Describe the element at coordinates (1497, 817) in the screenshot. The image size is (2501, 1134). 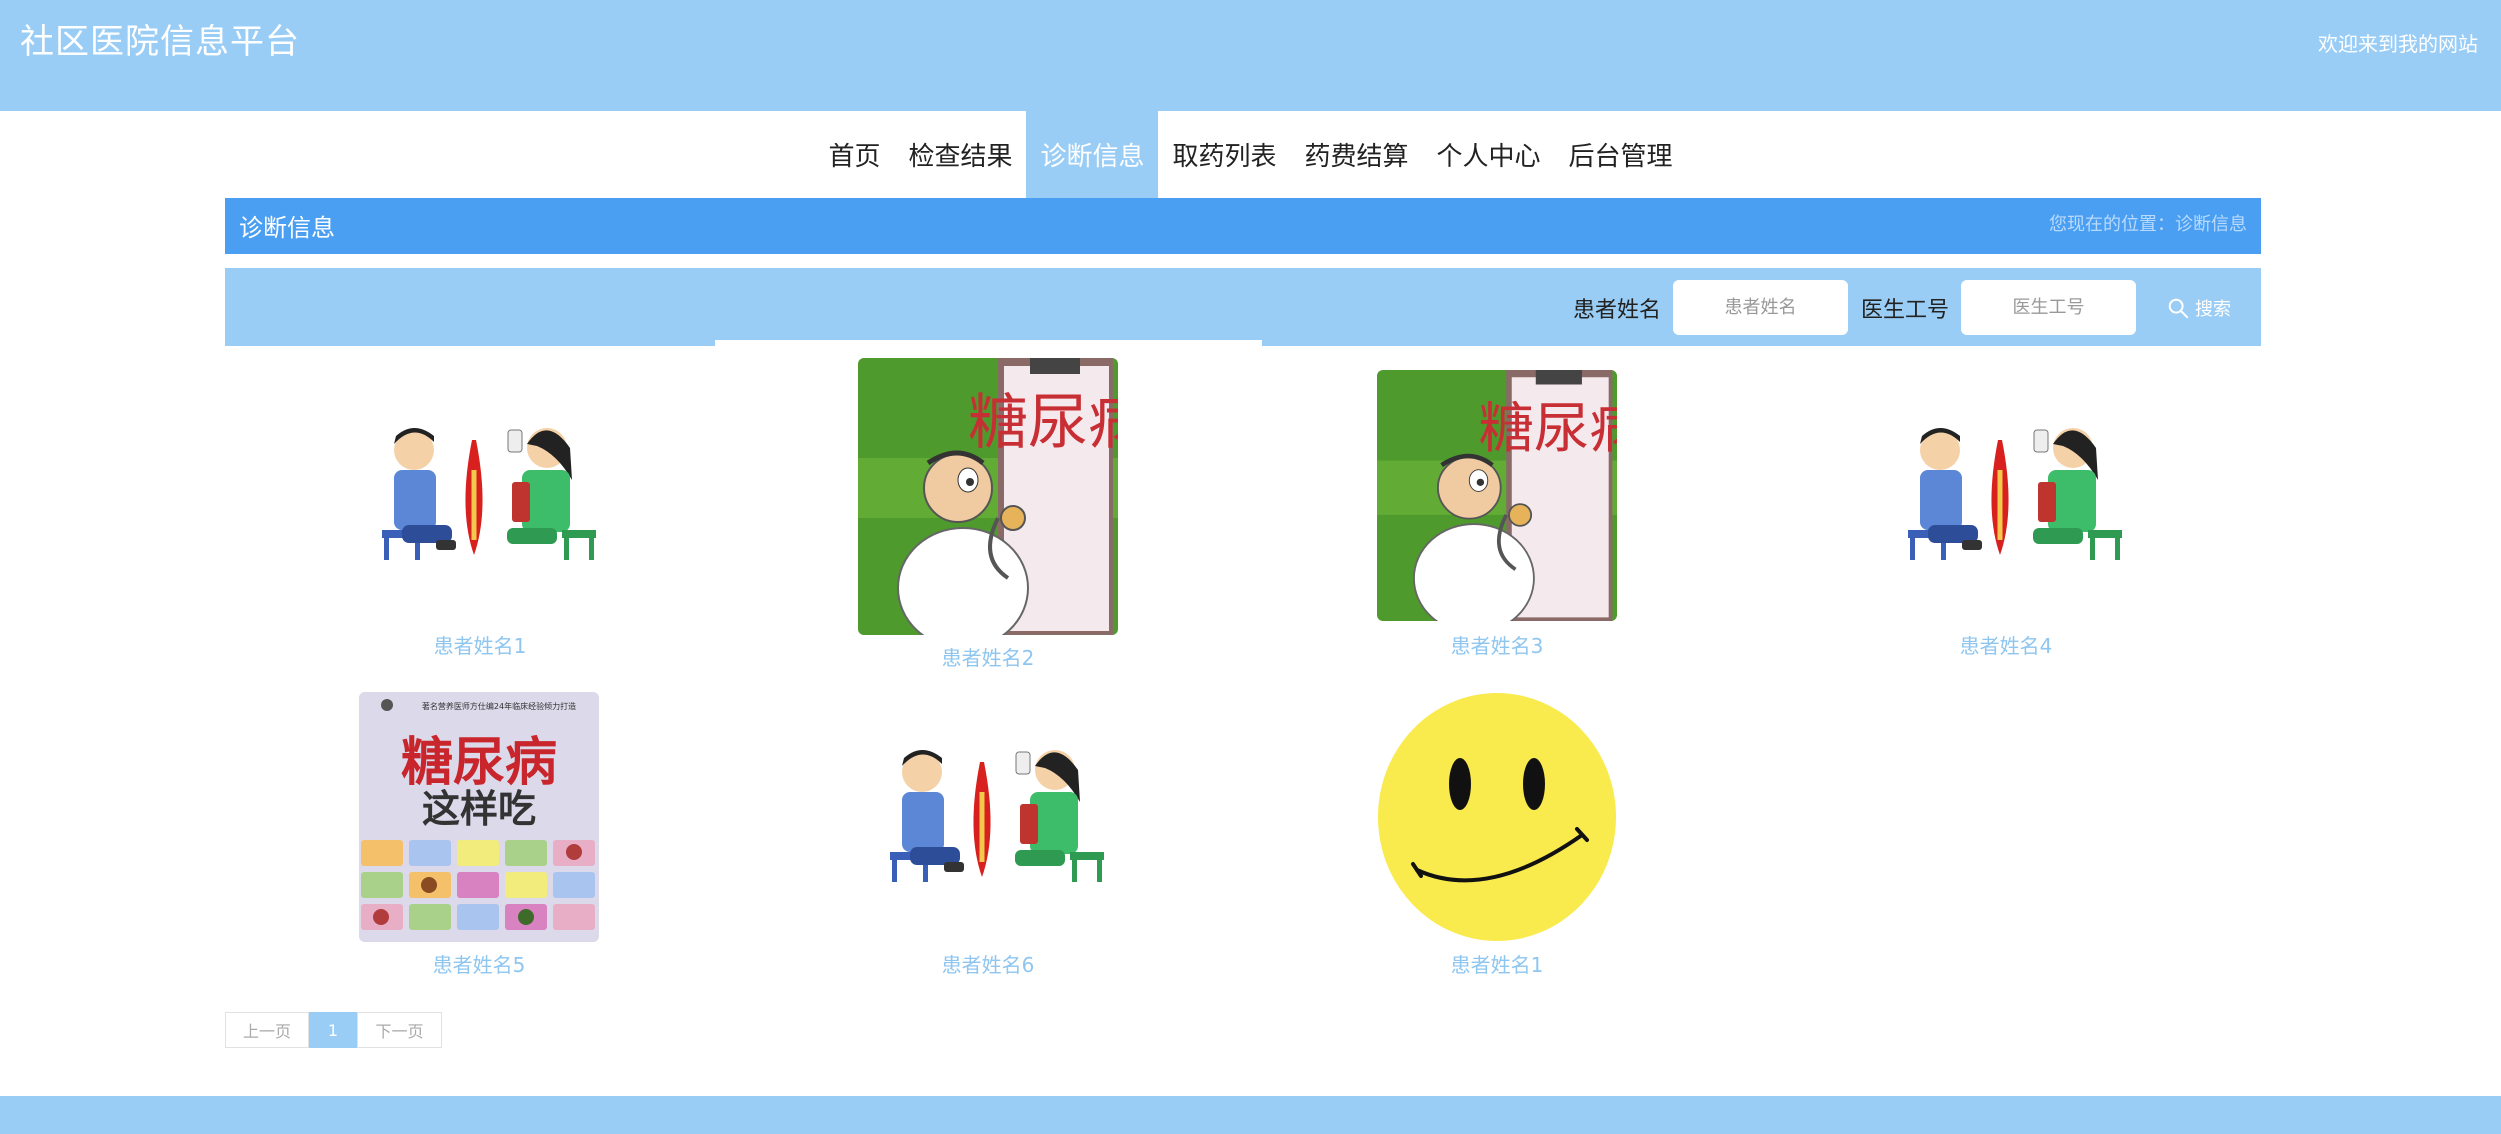
I see `smiley-face-image` at that location.